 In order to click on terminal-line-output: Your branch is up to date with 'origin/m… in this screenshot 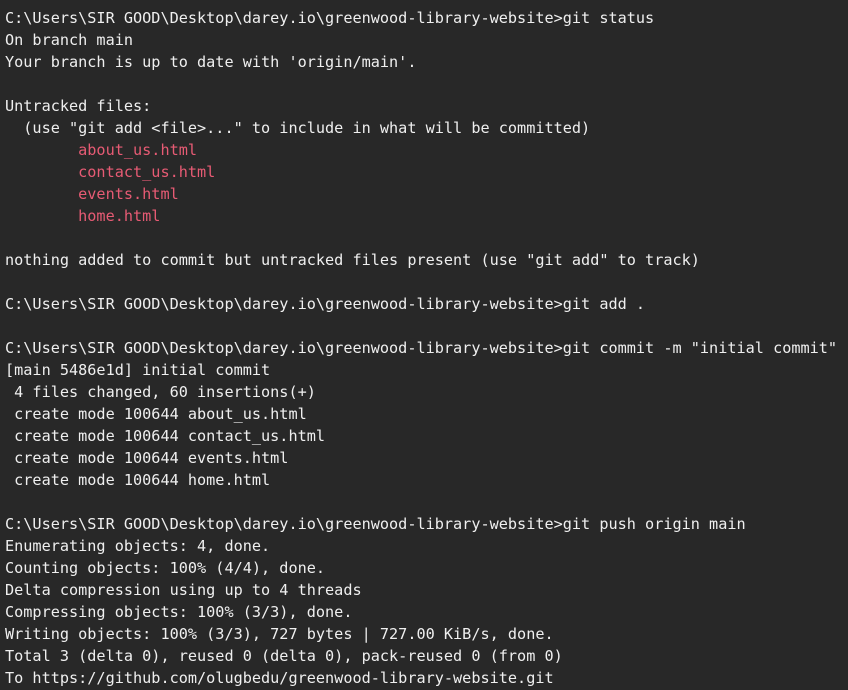, I will do `click(211, 62)`.